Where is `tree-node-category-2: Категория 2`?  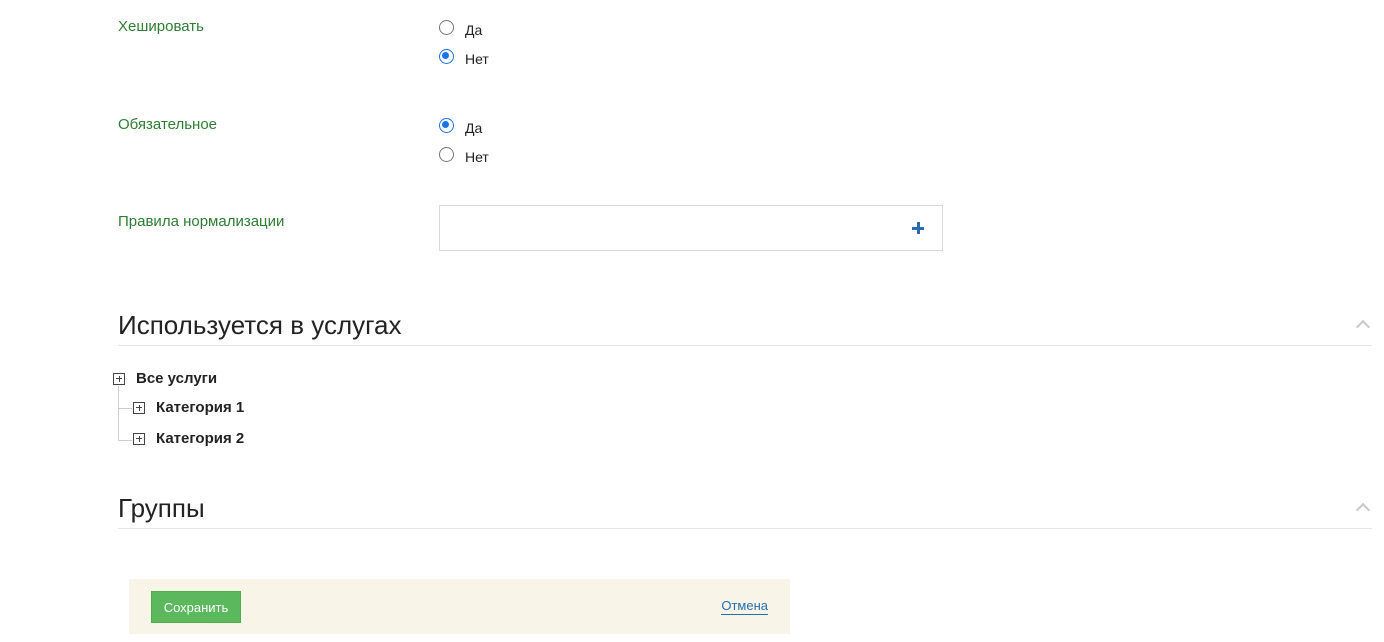
tree-node-category-2: Категория 2 is located at coordinates (188, 438).